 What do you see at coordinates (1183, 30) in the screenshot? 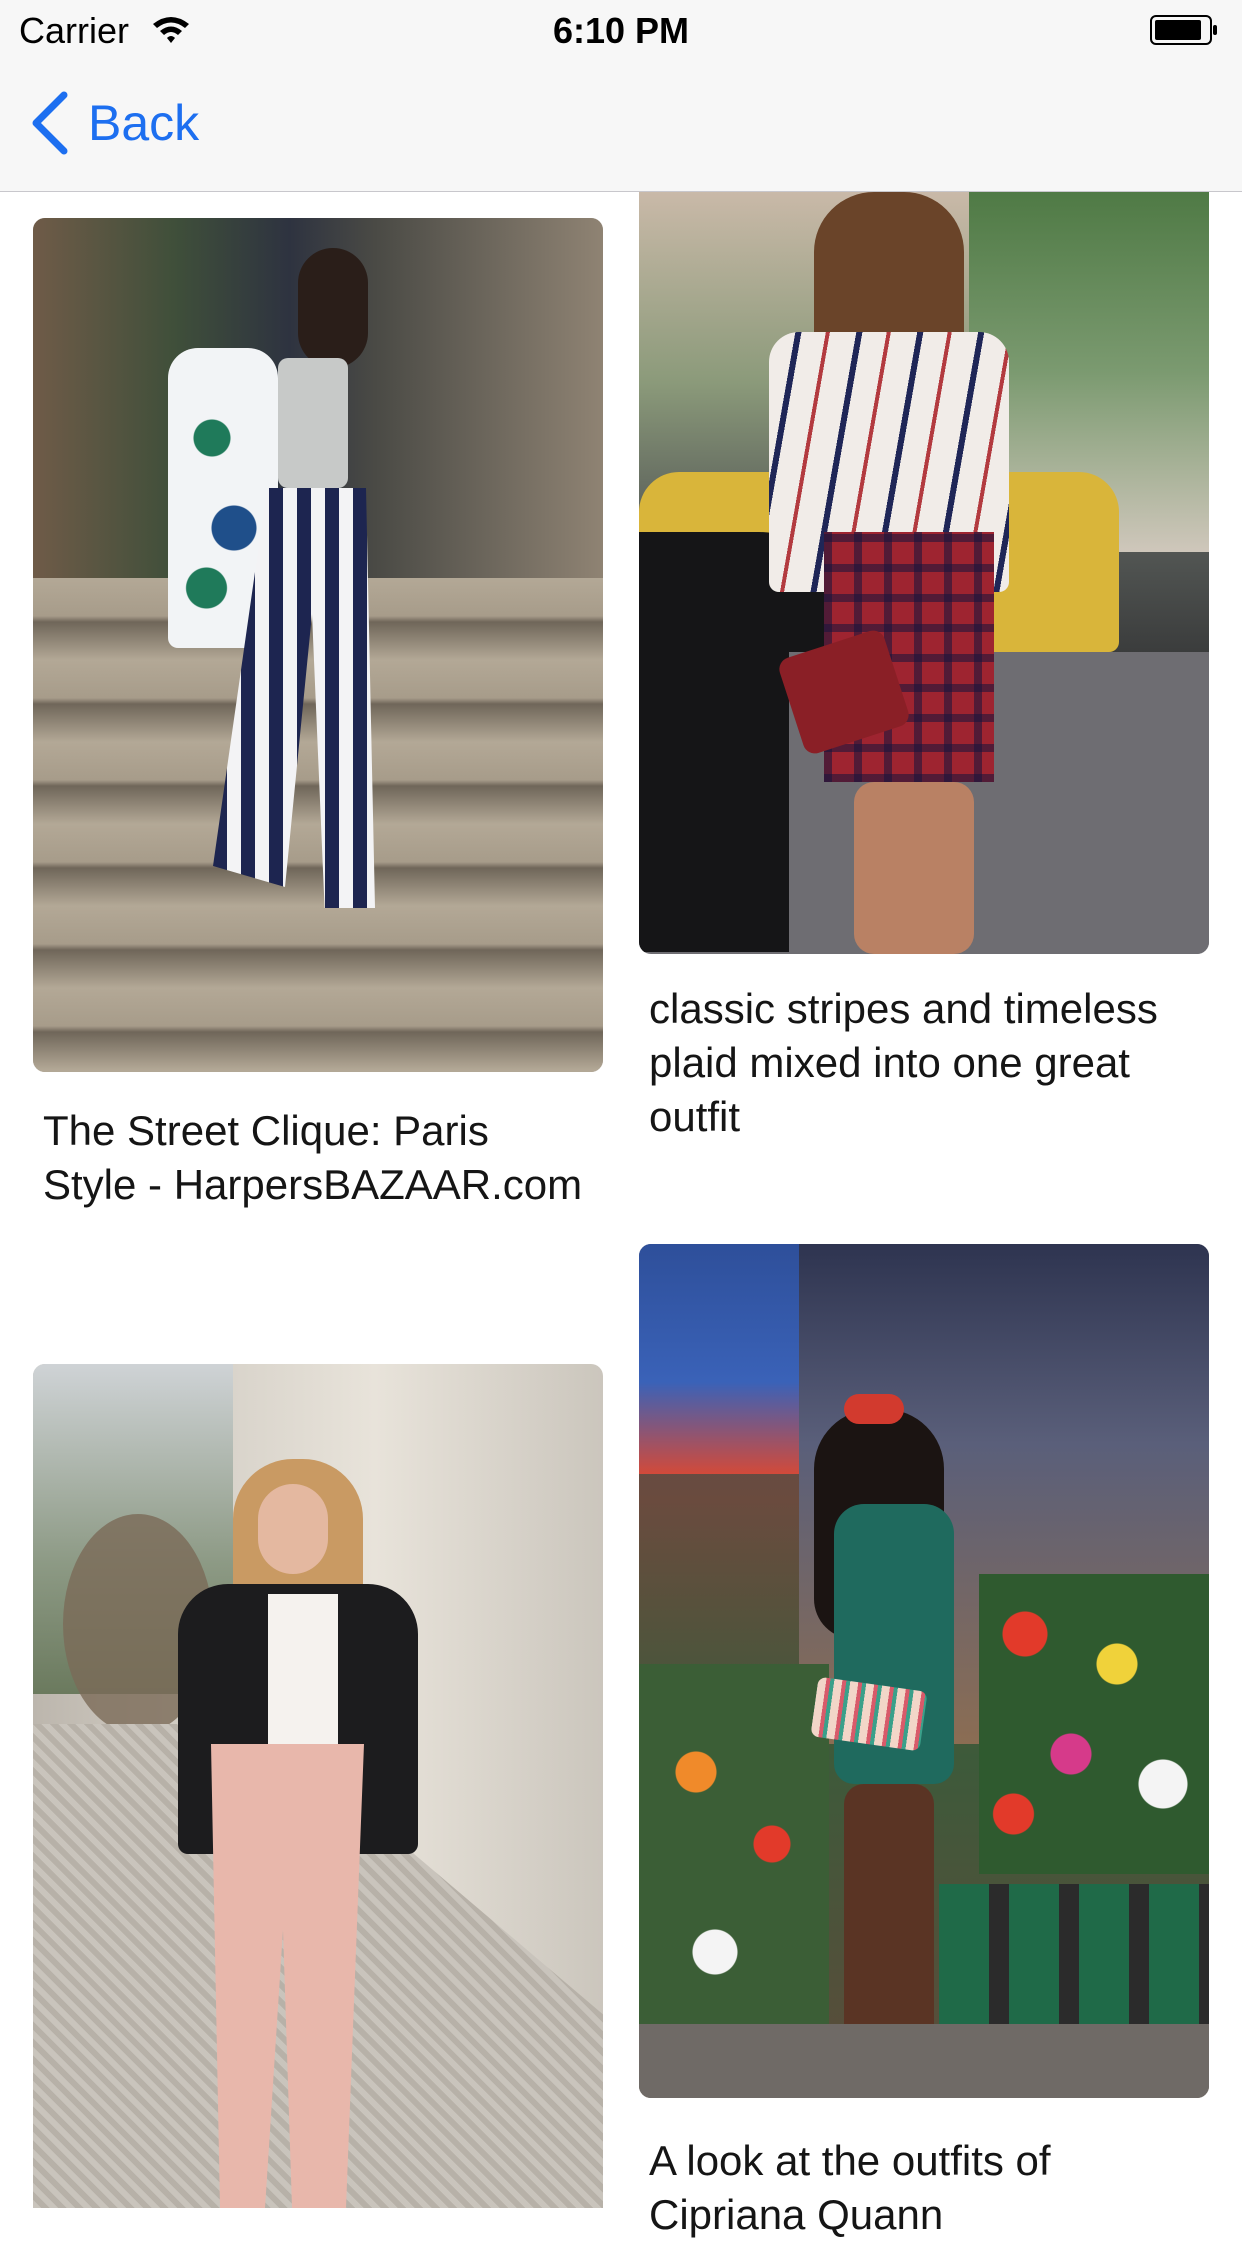
I see `battery-icon` at bounding box center [1183, 30].